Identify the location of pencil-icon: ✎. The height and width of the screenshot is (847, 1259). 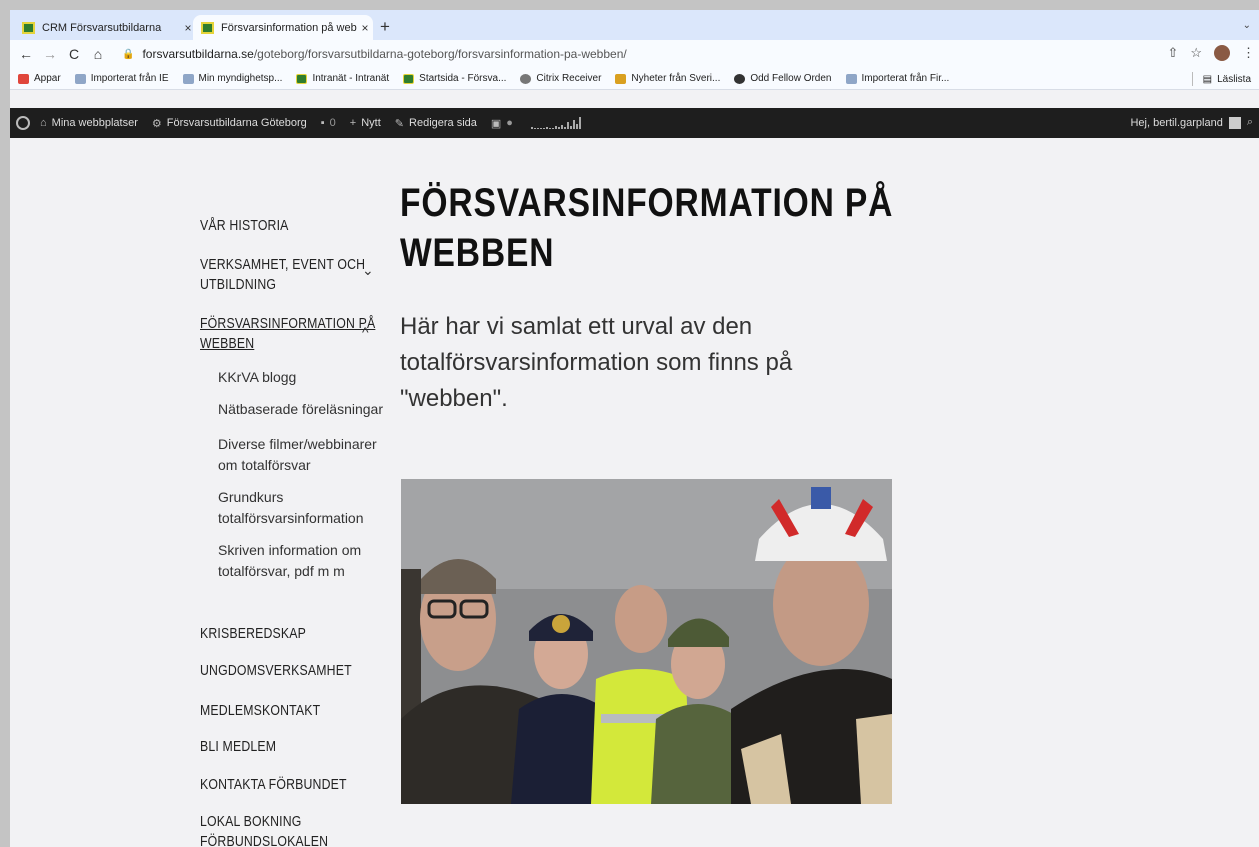
(399, 123).